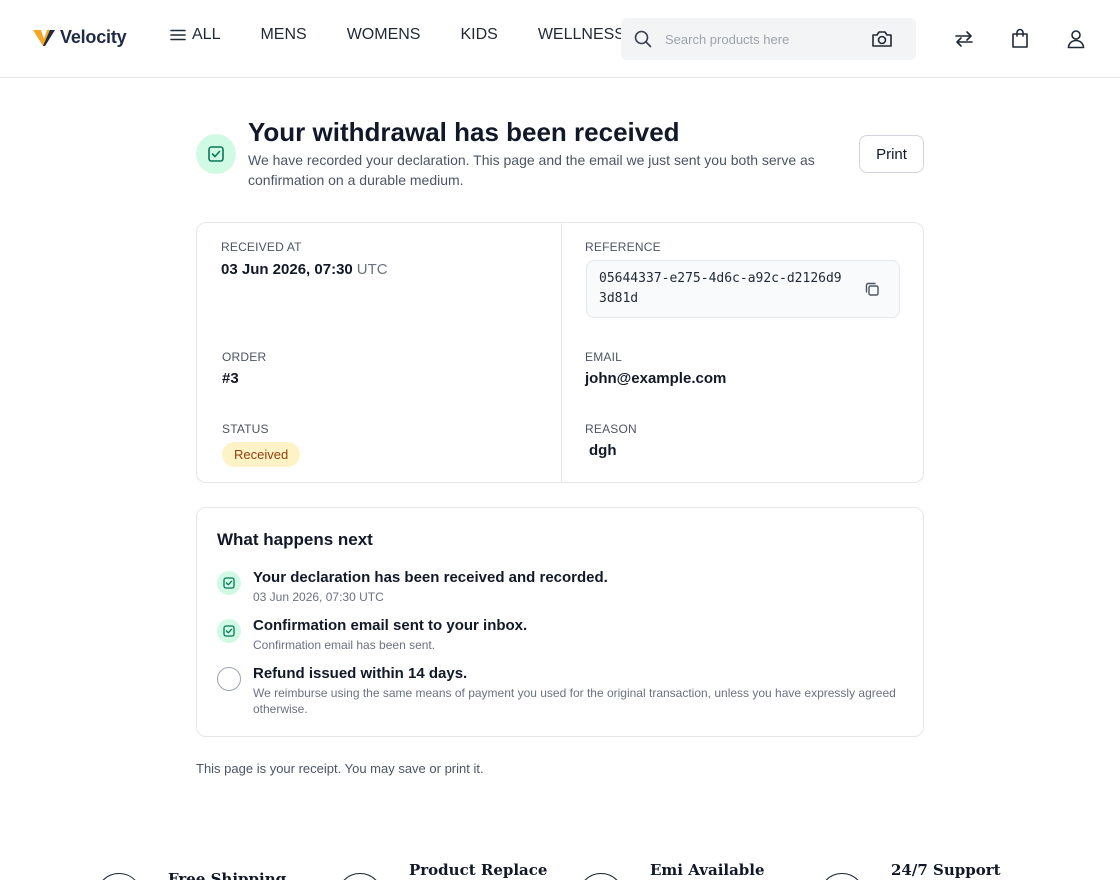 Image resolution: width=1120 pixels, height=880 pixels. Describe the element at coordinates (178, 35) in the screenshot. I see `menu-icon` at that location.